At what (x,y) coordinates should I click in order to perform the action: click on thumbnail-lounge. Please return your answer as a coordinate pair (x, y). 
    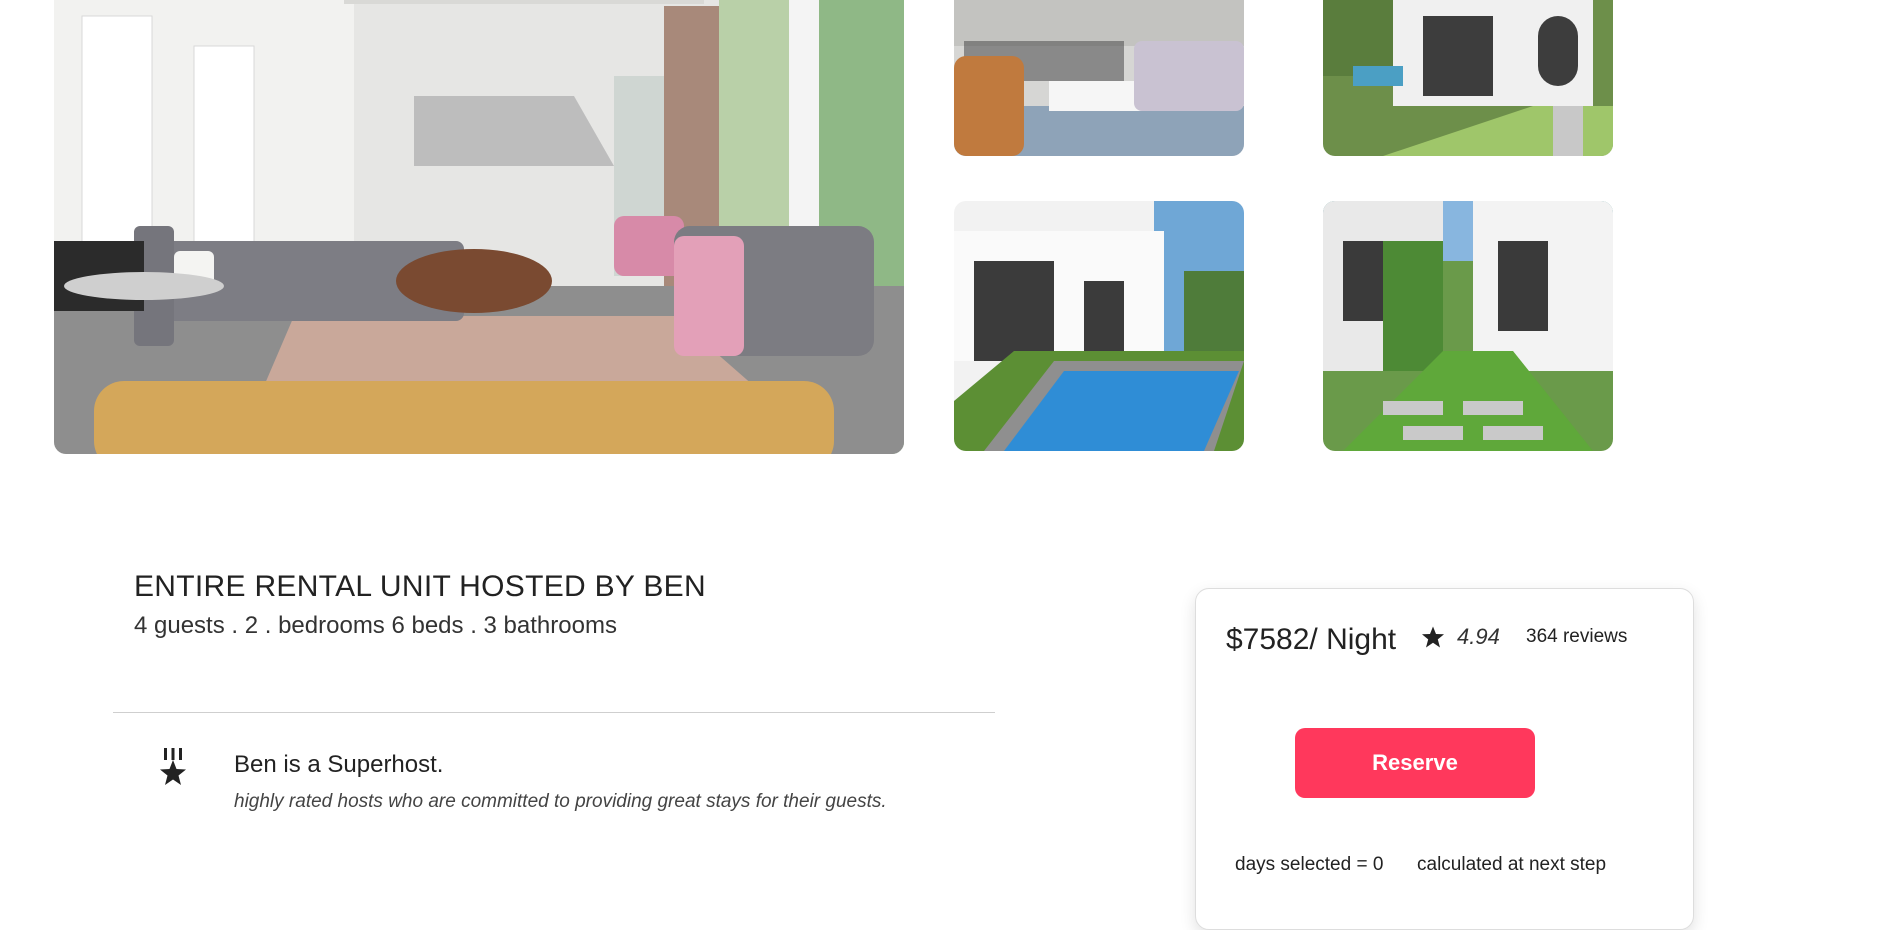
    Looking at the image, I should click on (1099, 78).